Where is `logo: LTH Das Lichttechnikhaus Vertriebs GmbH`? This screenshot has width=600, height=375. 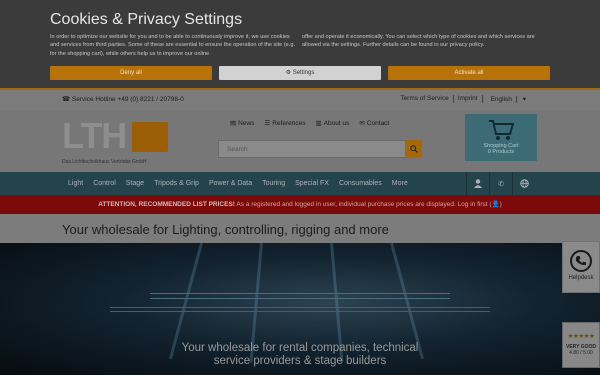 logo: LTH Das Lichttechnikhaus Vertriebs GmbH is located at coordinates (116, 141).